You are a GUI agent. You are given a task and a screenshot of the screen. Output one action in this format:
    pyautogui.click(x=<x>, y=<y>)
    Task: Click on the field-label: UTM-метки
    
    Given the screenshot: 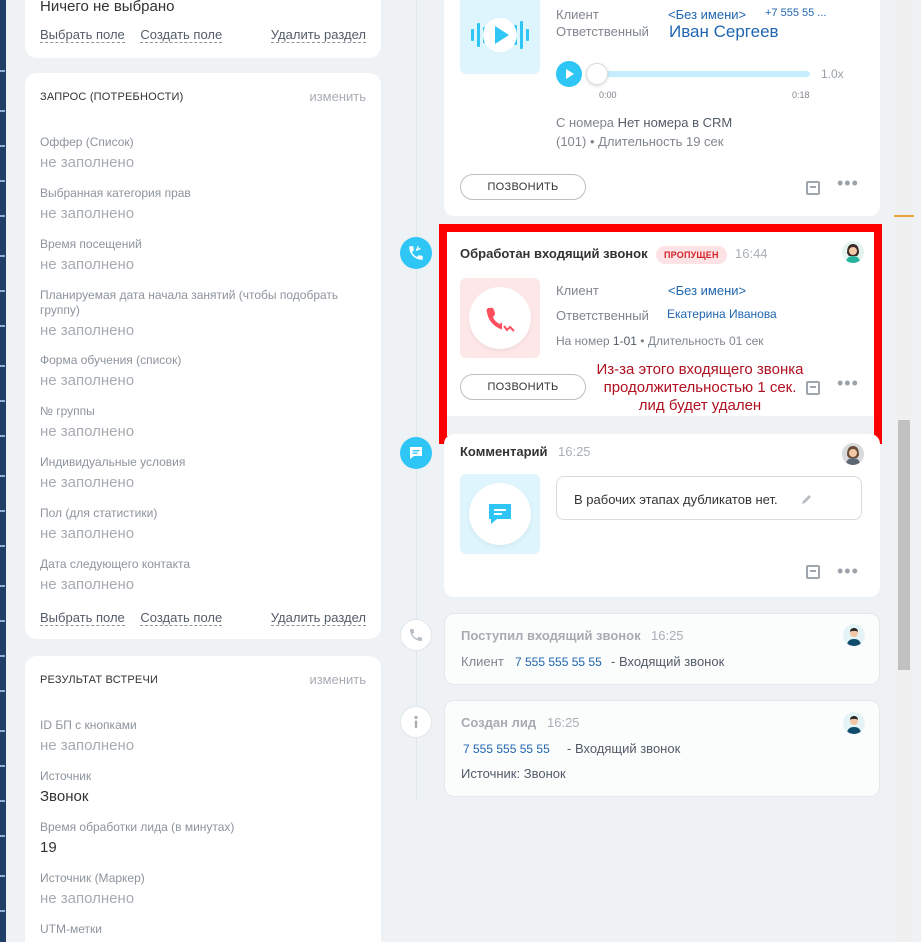 What is the action you would take?
    pyautogui.click(x=71, y=929)
    